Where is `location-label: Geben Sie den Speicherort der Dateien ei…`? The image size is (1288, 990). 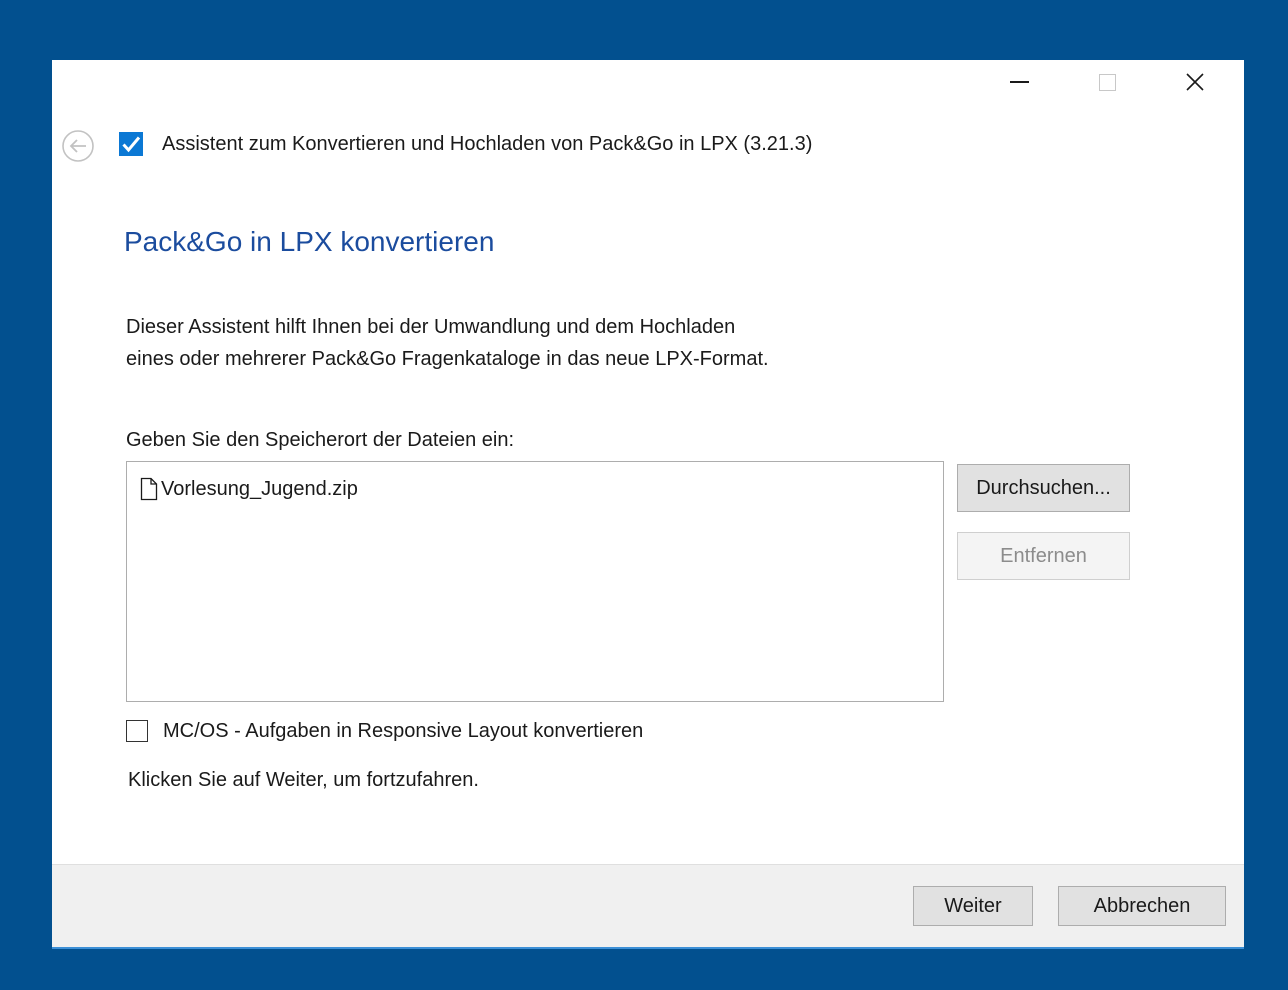 location-label: Geben Sie den Speicherort der Dateien ei… is located at coordinates (320, 440).